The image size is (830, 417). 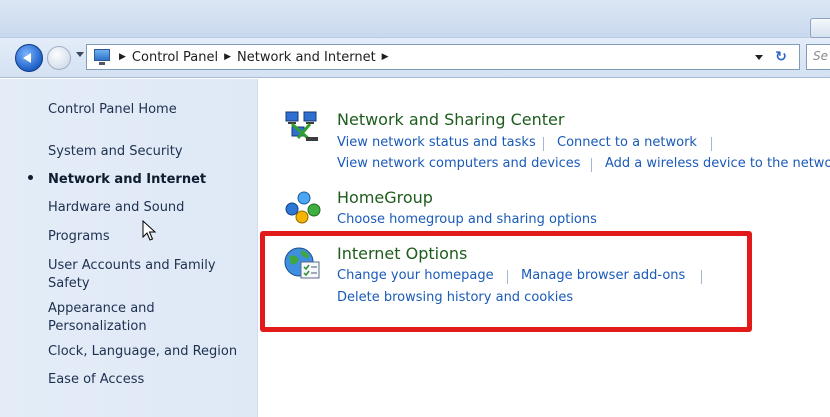 What do you see at coordinates (306, 57) in the screenshot?
I see `breadcrumb-network-and-internet: Network and Internet` at bounding box center [306, 57].